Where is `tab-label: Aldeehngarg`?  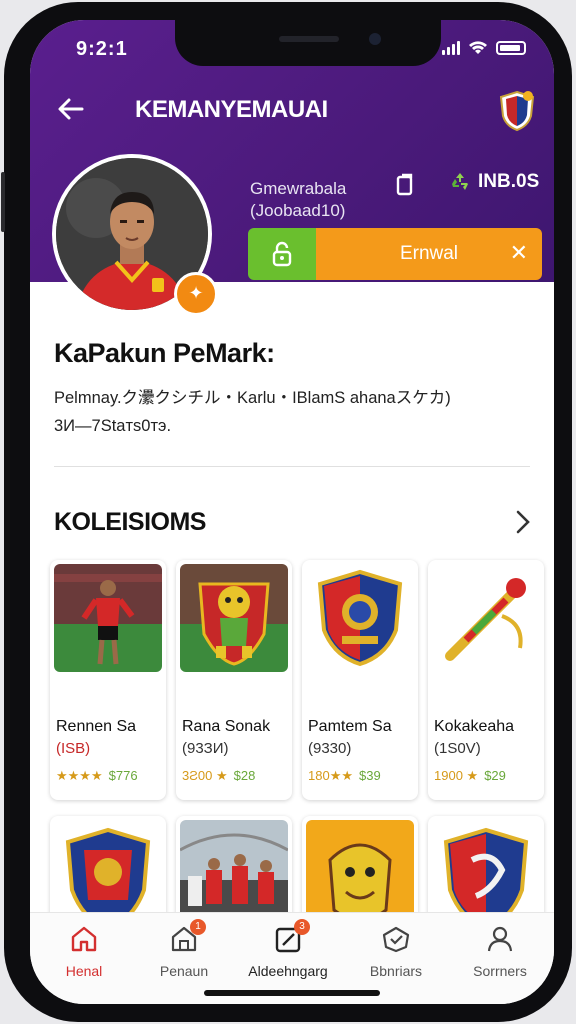 tab-label: Aldeehngarg is located at coordinates (288, 971).